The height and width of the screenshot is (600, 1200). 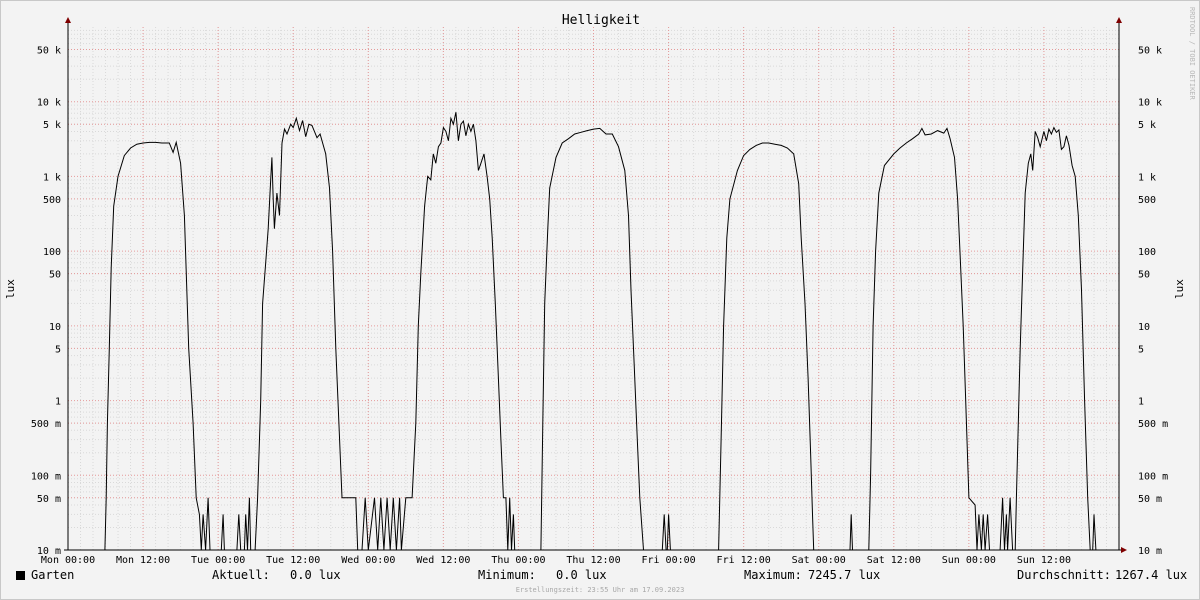 I want to click on legend-current-value: 0.0 lux, so click(x=315, y=575).